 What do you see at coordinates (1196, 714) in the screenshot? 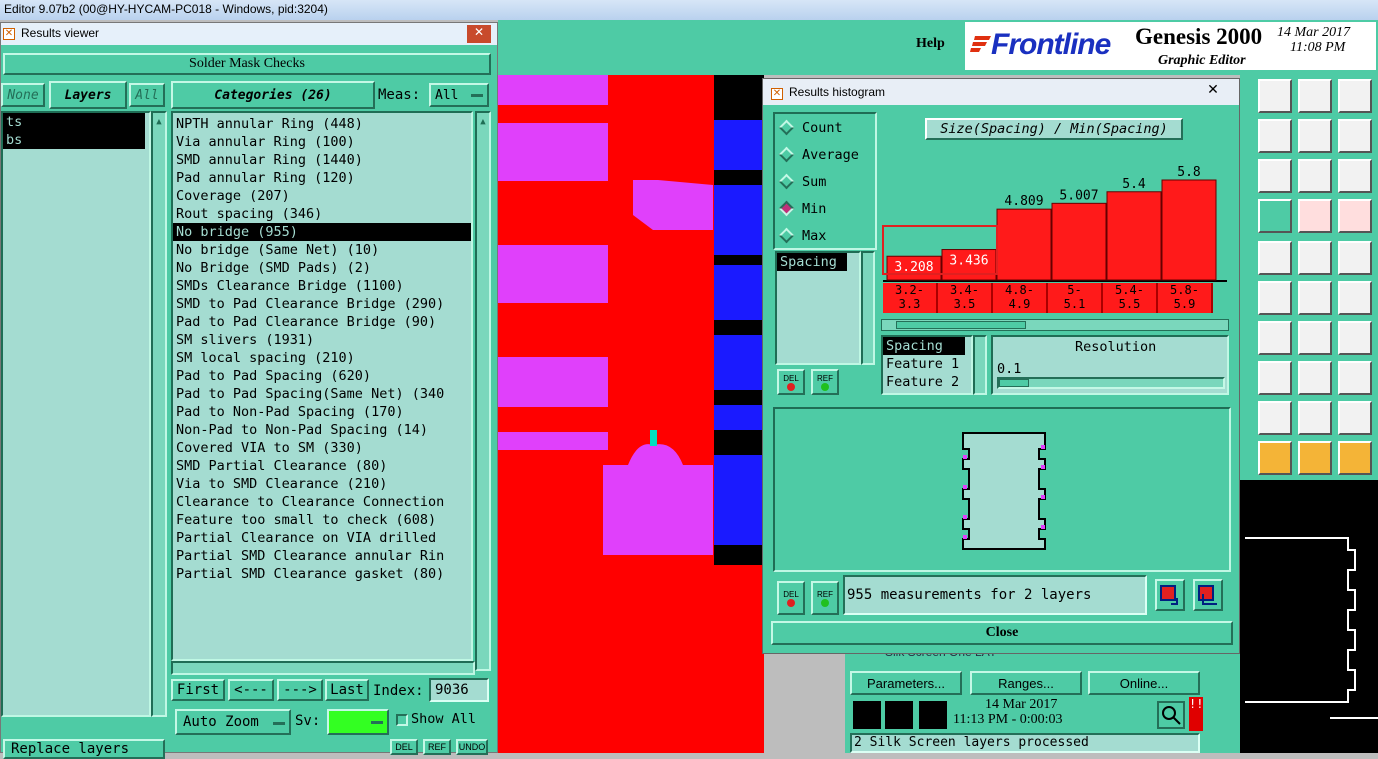
I see `alert-icon: !!` at bounding box center [1196, 714].